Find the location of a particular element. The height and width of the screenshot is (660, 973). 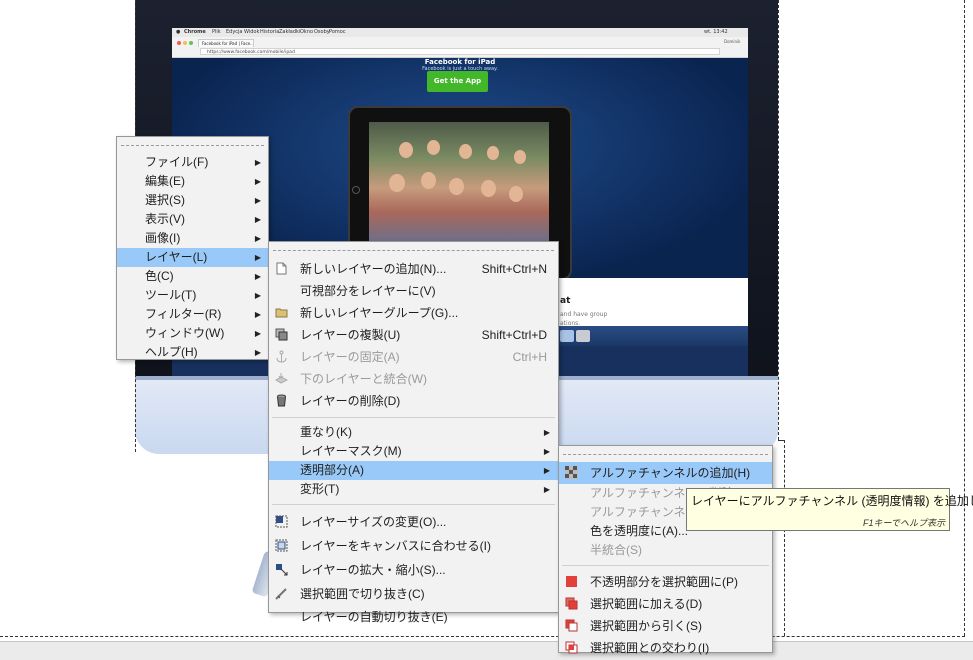

dock-icon is located at coordinates (567, 336).